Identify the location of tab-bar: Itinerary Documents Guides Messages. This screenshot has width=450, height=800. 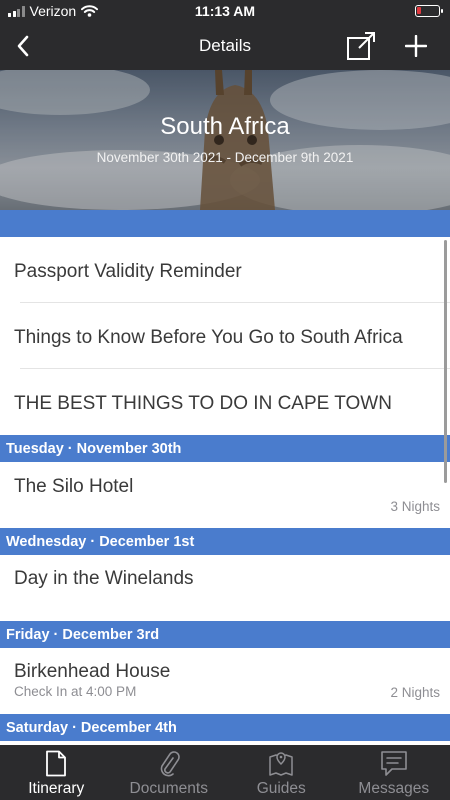
(225, 772).